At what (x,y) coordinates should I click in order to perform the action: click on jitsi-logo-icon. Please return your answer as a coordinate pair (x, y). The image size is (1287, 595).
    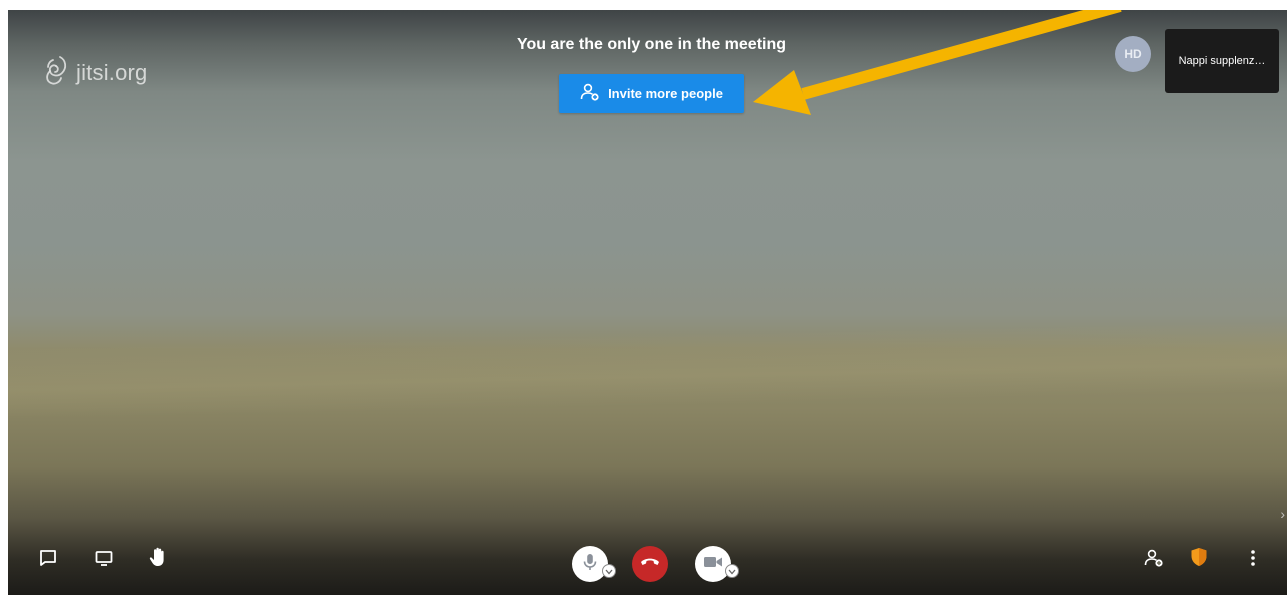
    Looking at the image, I should click on (56, 72).